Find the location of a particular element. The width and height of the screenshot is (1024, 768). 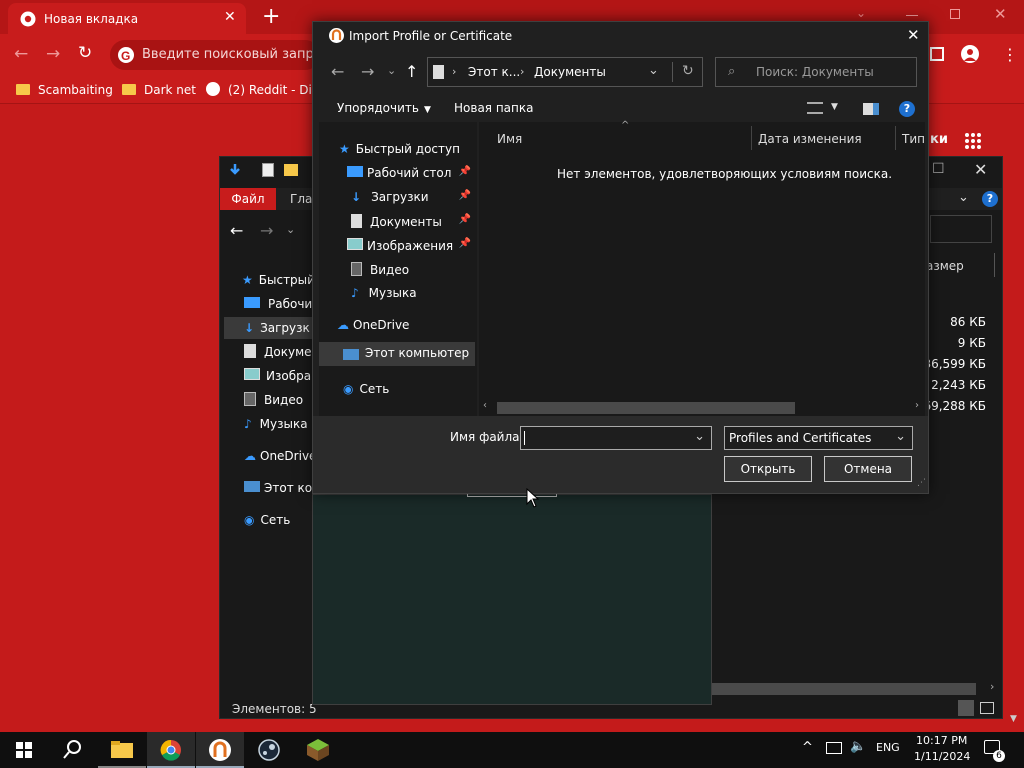

chrome-tab: Новая вкладка ✕ is located at coordinates (127, 18).